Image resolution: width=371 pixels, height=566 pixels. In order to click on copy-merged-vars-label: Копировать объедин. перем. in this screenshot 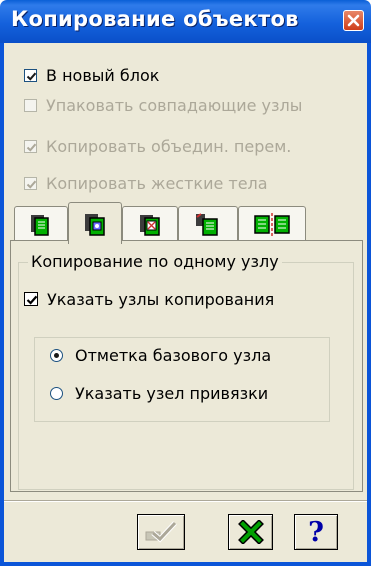, I will do `click(169, 146)`.